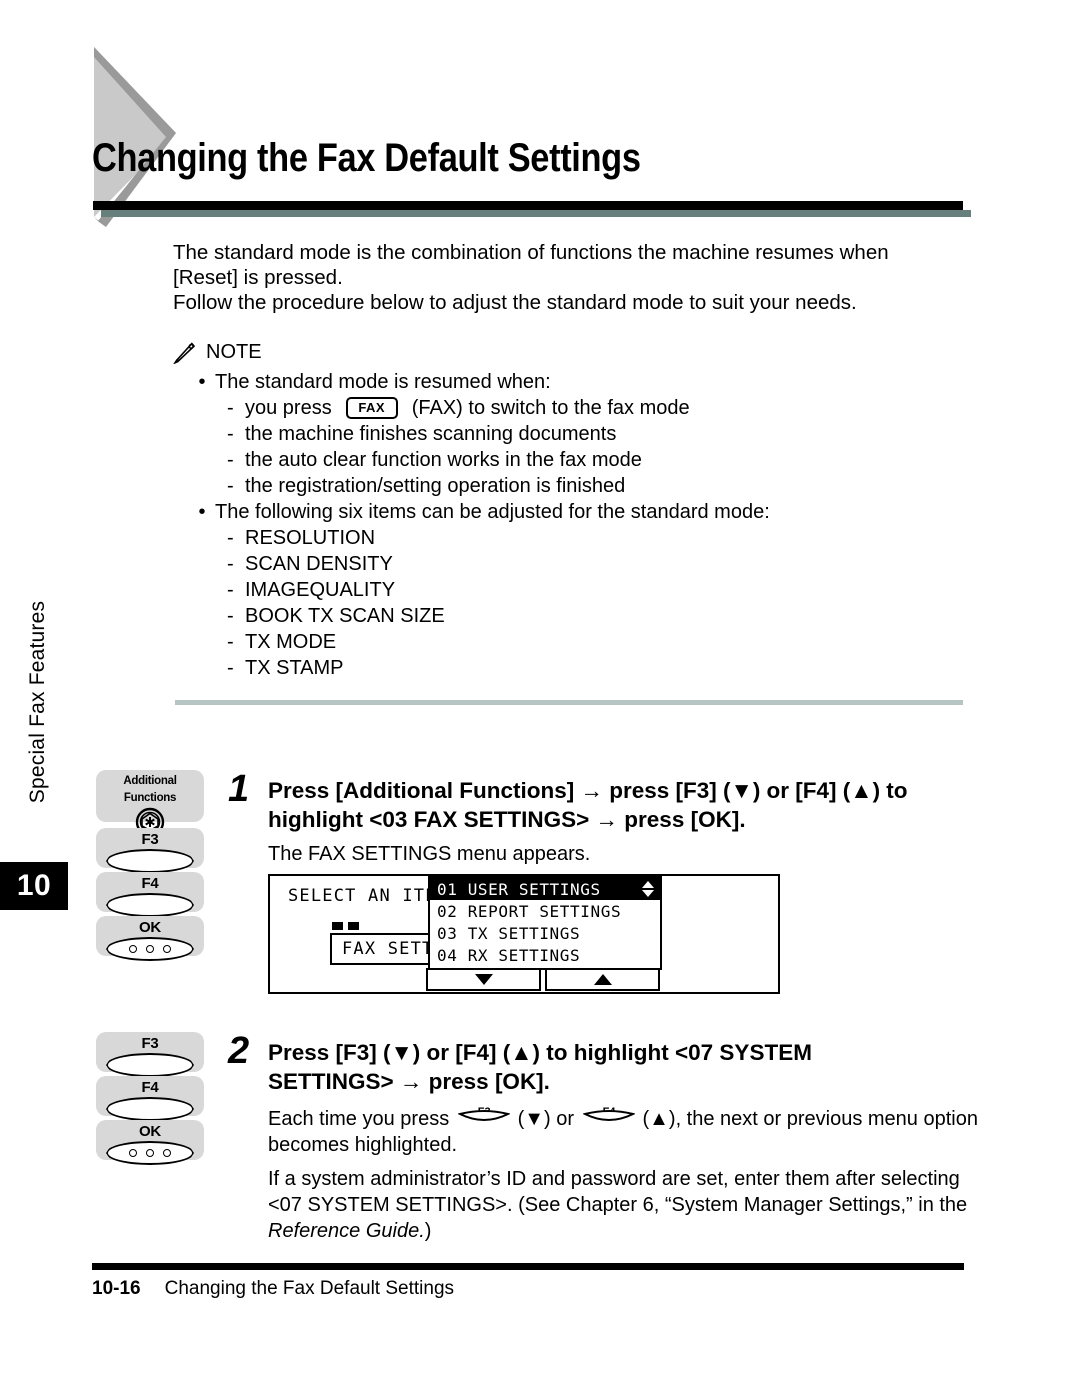 The height and width of the screenshot is (1388, 1080). What do you see at coordinates (536, 213) in the screenshot?
I see `title-rule-shadow` at bounding box center [536, 213].